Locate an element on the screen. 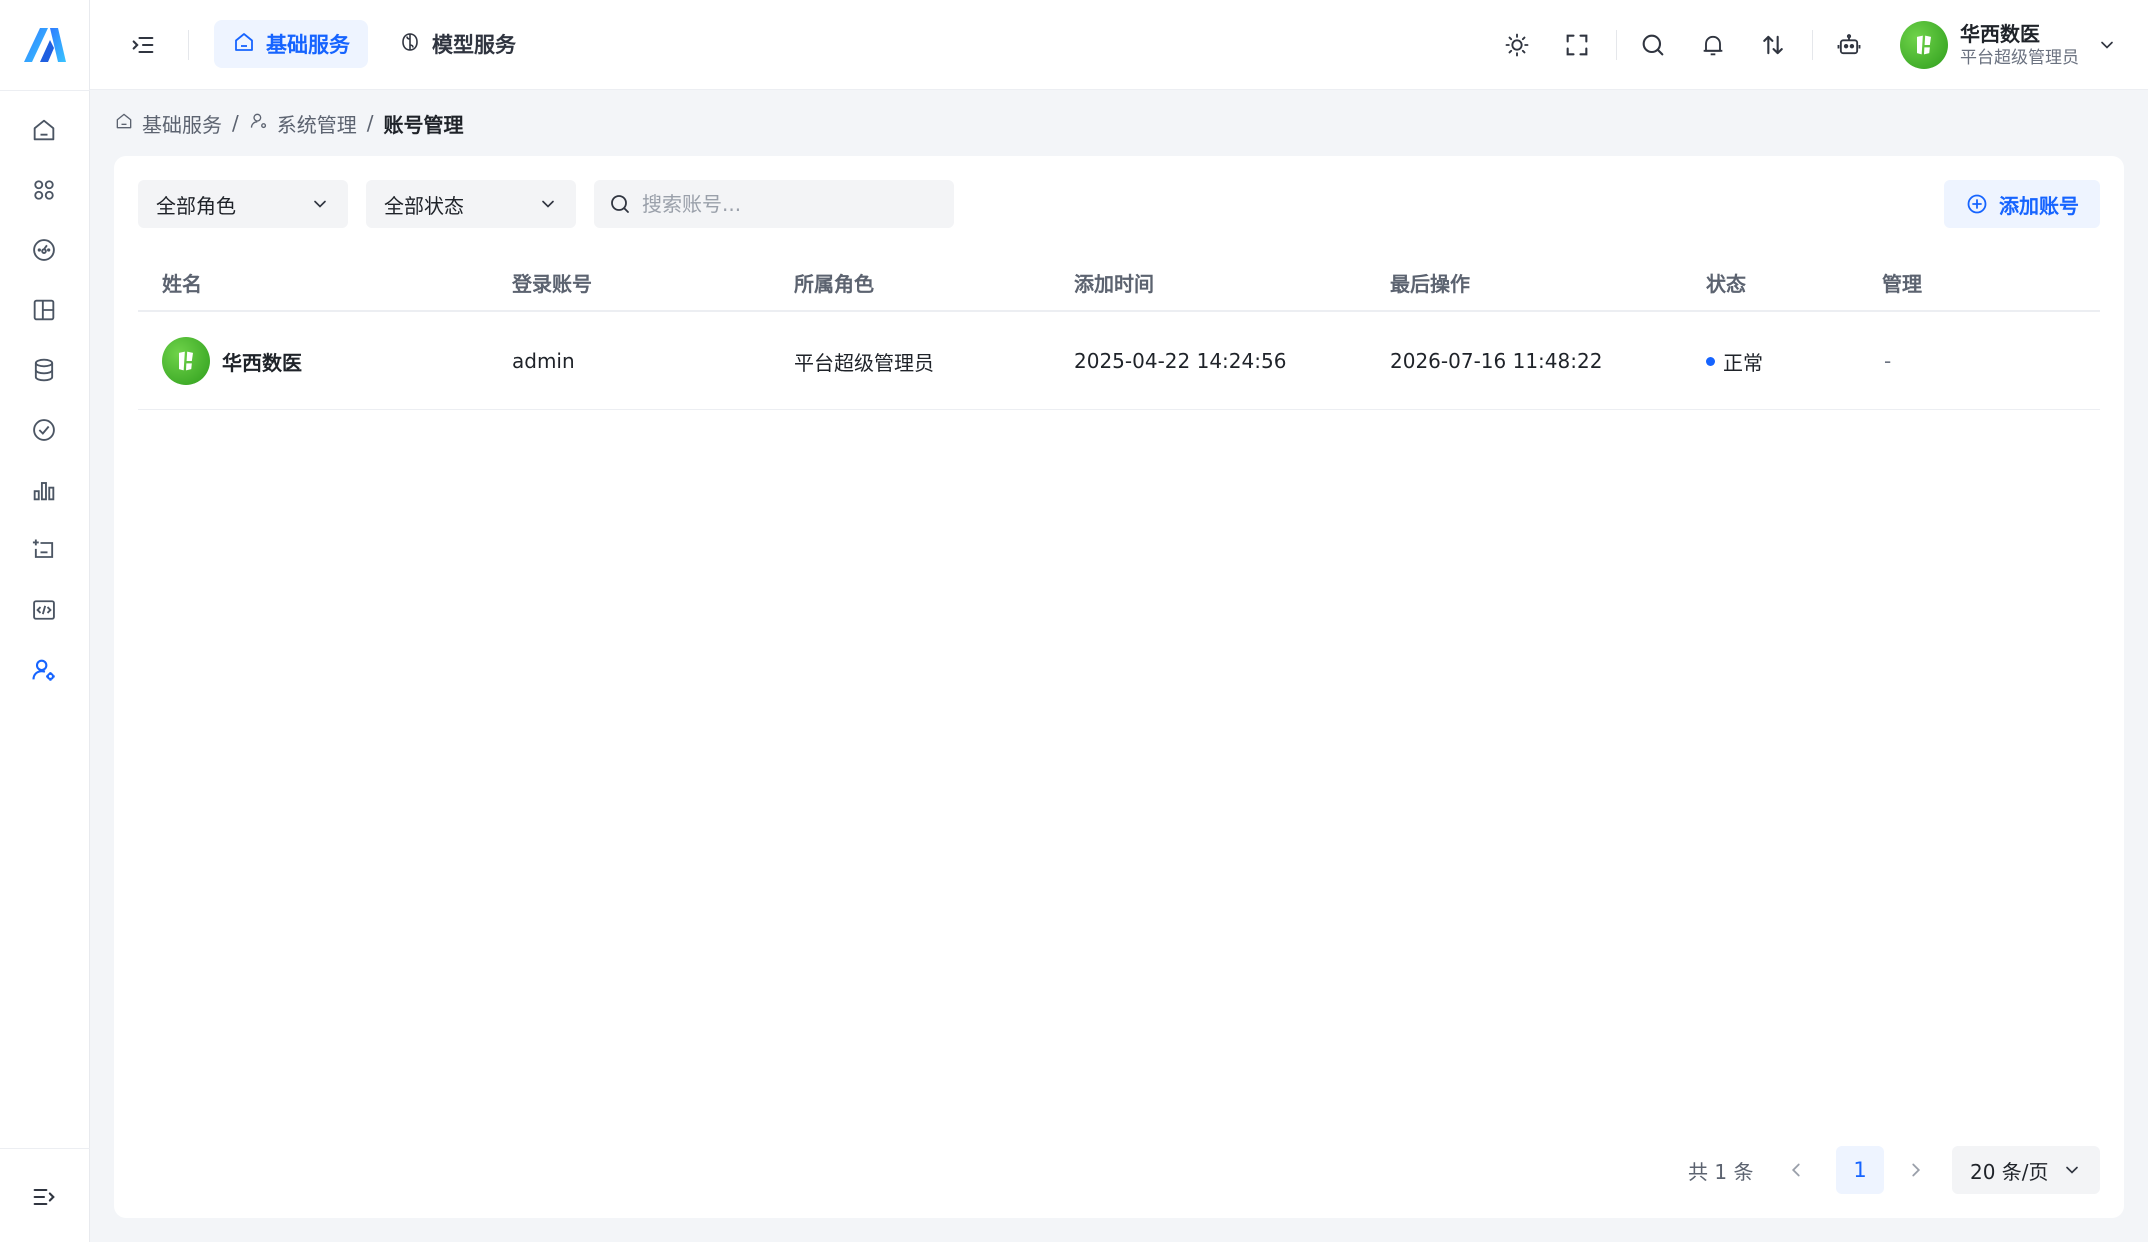 This screenshot has width=2148, height=1242. top-header: 基础服务 模型服务 华西数医 平台超级管理员 is located at coordinates (1119, 45).